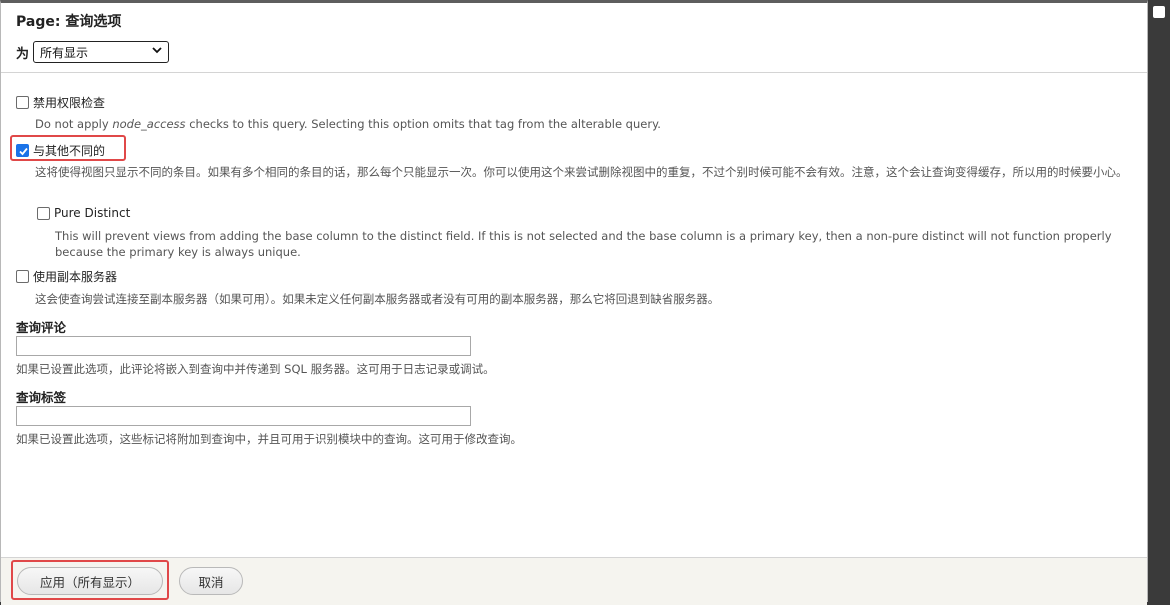  Describe the element at coordinates (1159, 12) in the screenshot. I see `scroll-handle` at that location.